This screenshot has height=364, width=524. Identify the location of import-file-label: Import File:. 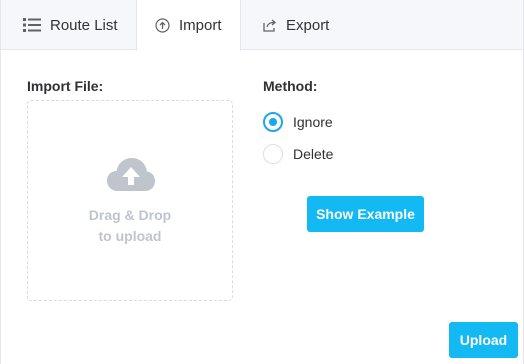
(65, 86).